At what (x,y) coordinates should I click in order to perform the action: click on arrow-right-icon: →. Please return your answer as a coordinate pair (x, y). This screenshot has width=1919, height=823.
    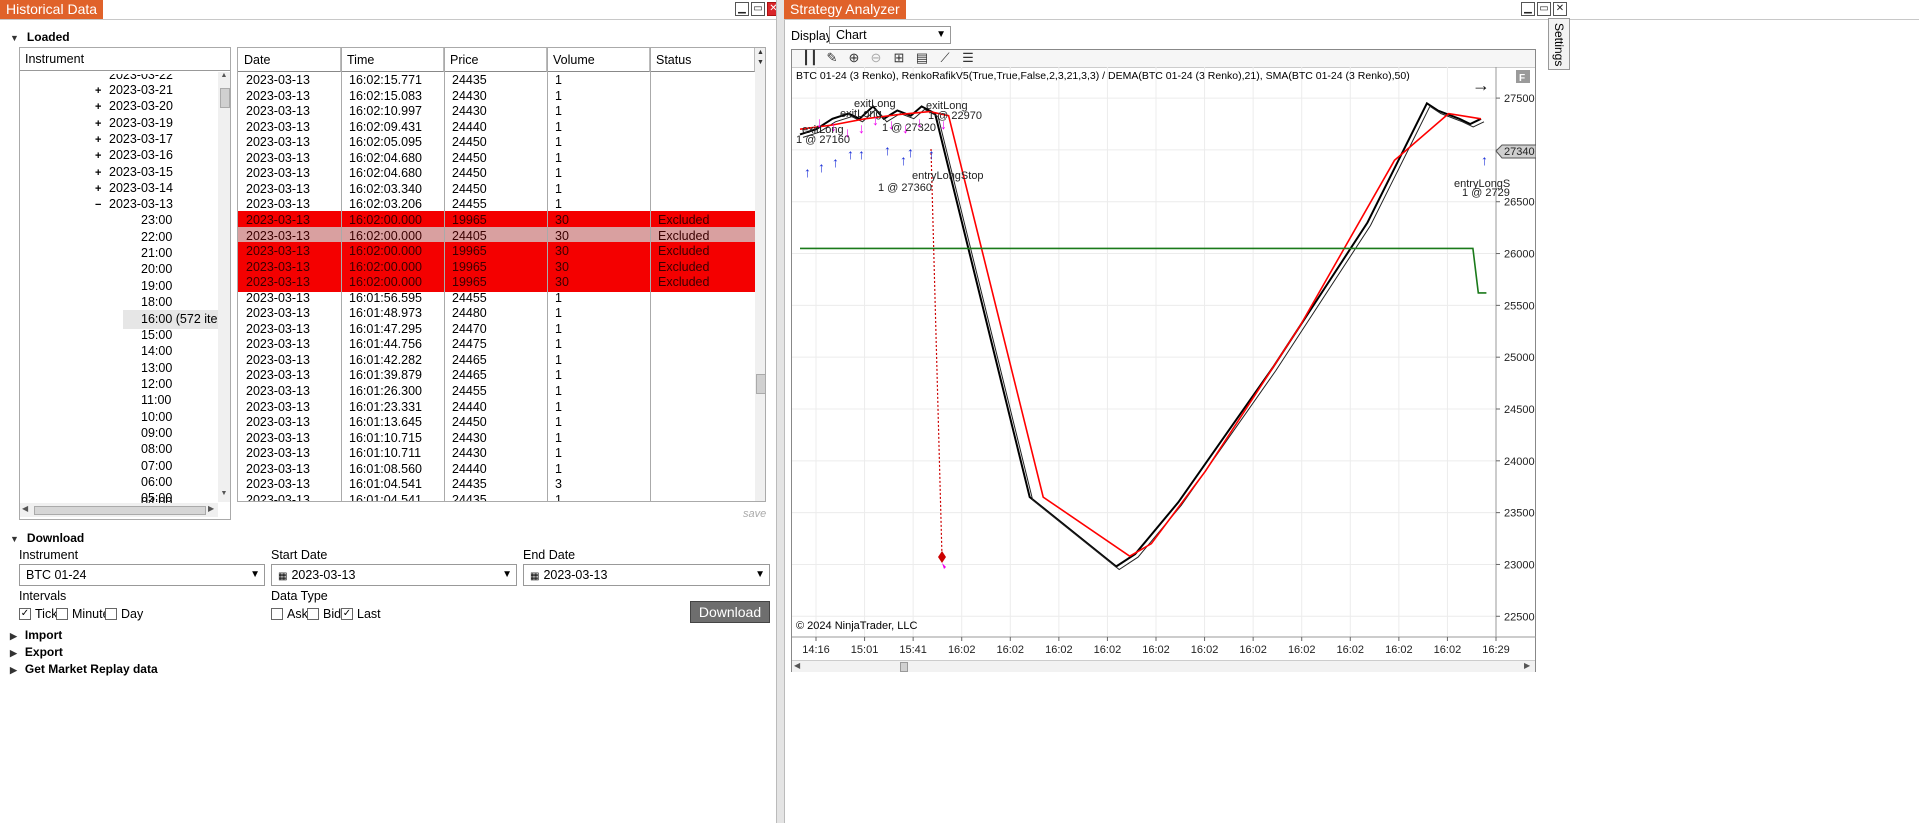
    Looking at the image, I should click on (1481, 85).